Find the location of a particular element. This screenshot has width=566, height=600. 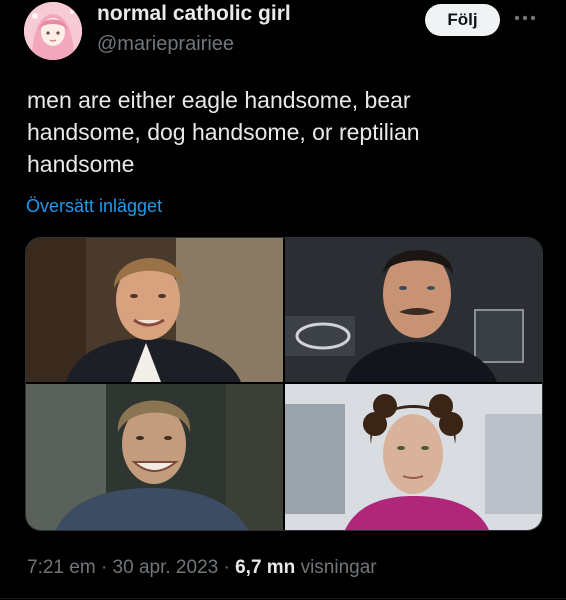

more-horizontal-icon is located at coordinates (525, 18).